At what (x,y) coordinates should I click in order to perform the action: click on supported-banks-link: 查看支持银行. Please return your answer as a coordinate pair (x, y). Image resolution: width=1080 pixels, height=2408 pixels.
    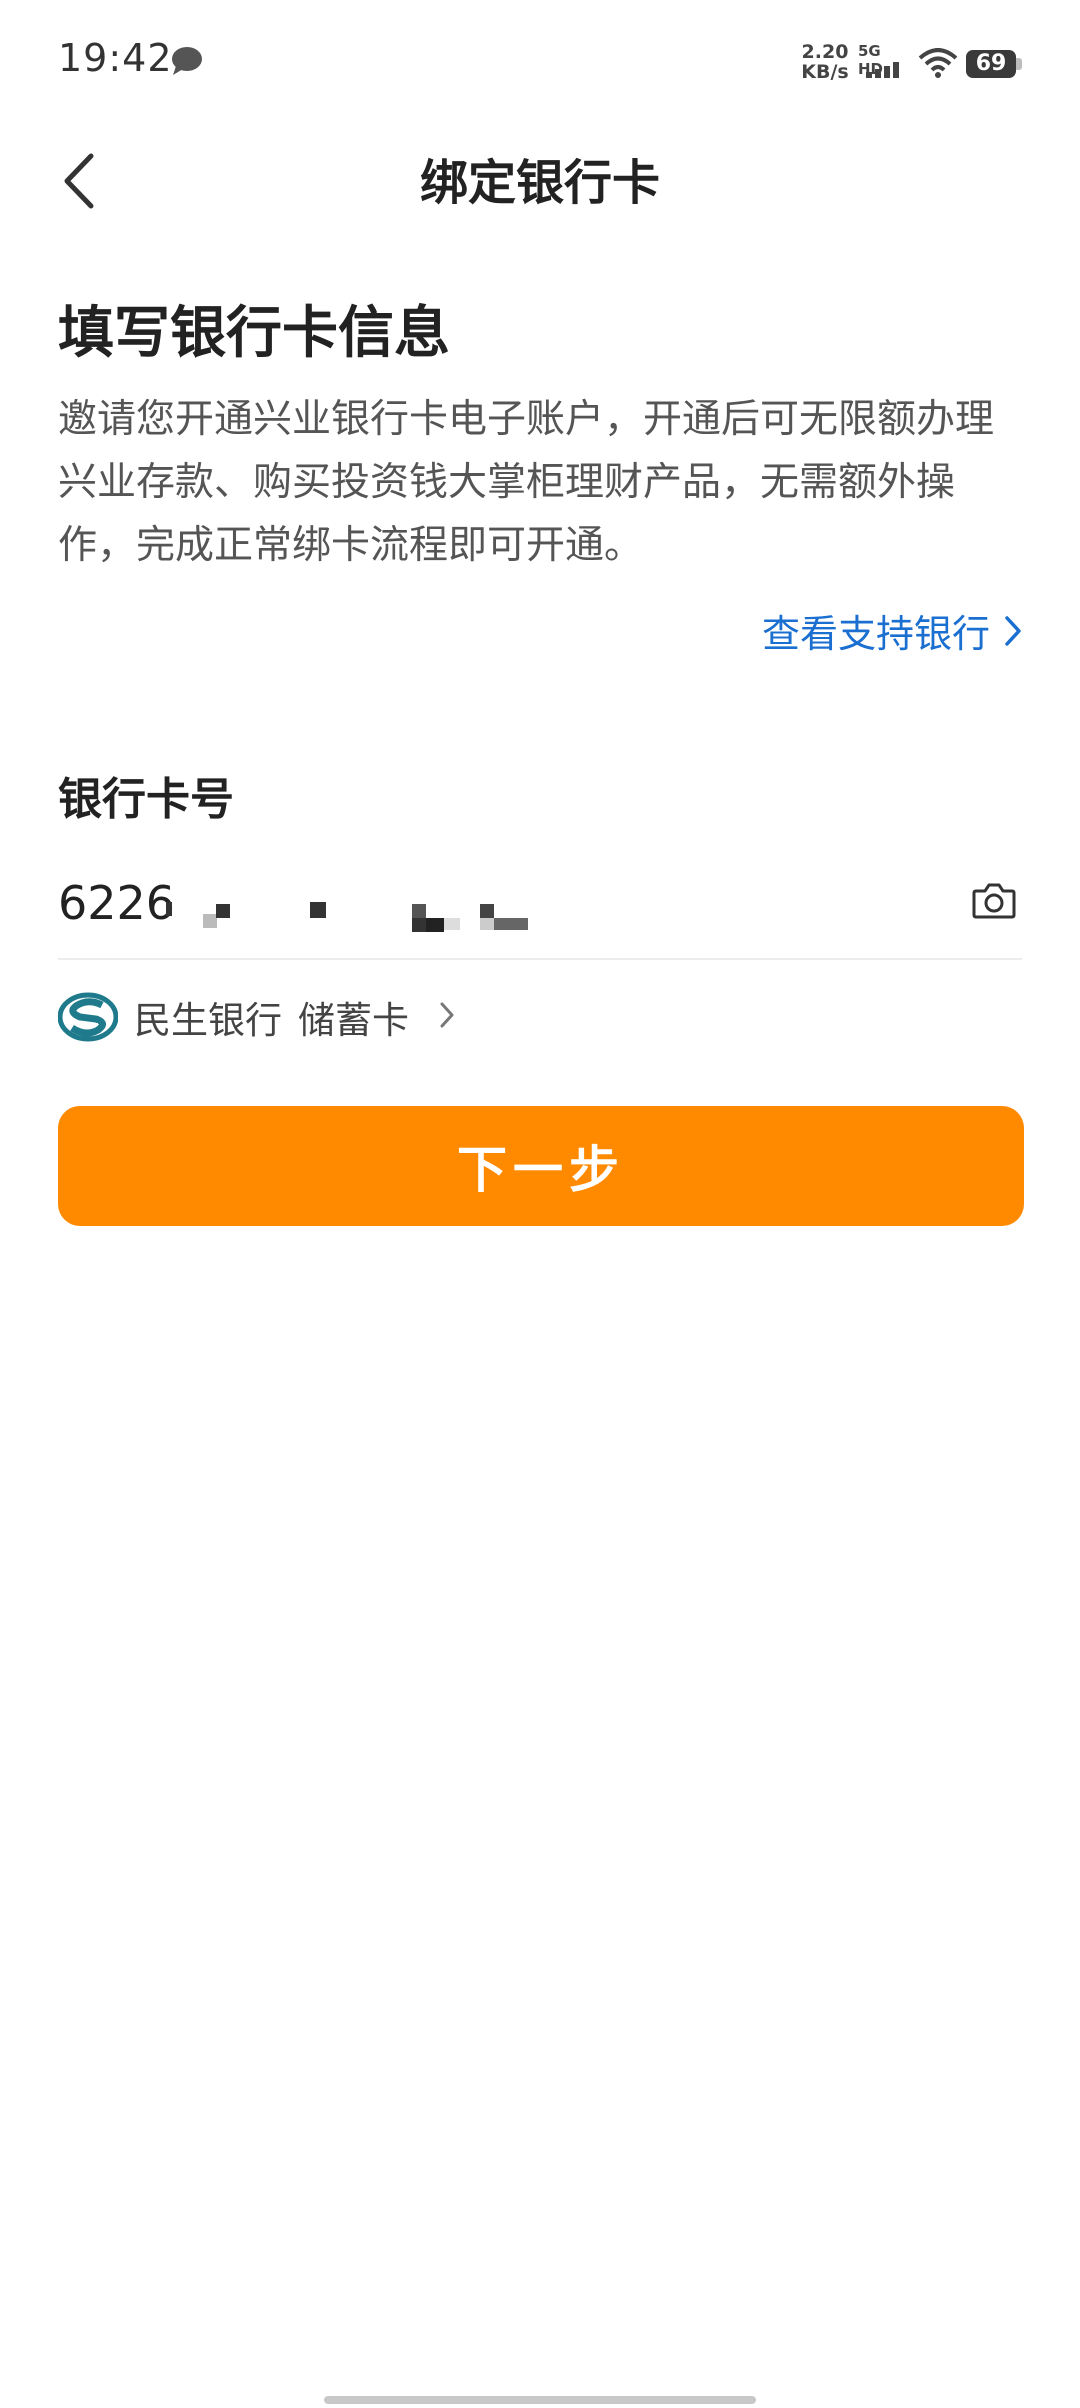
    Looking at the image, I should click on (892, 634).